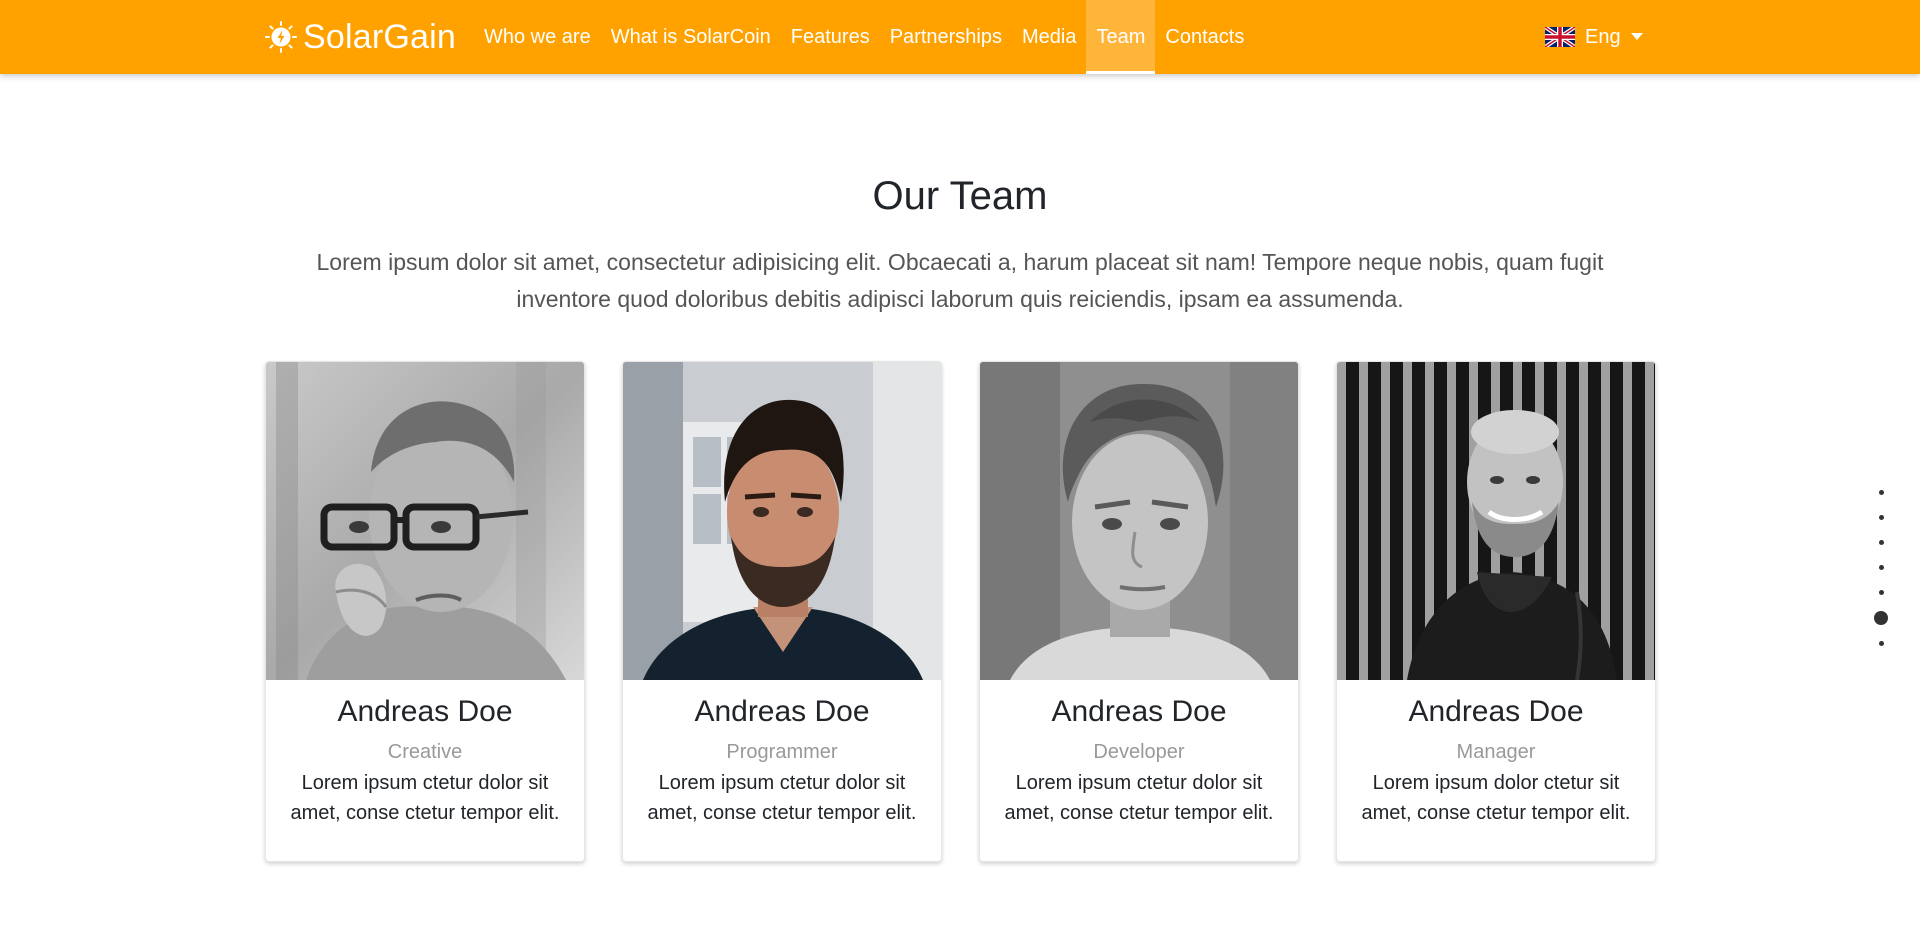 Image resolution: width=1920 pixels, height=939 pixels. Describe the element at coordinates (425, 752) in the screenshot. I see `member-role: Creative` at that location.